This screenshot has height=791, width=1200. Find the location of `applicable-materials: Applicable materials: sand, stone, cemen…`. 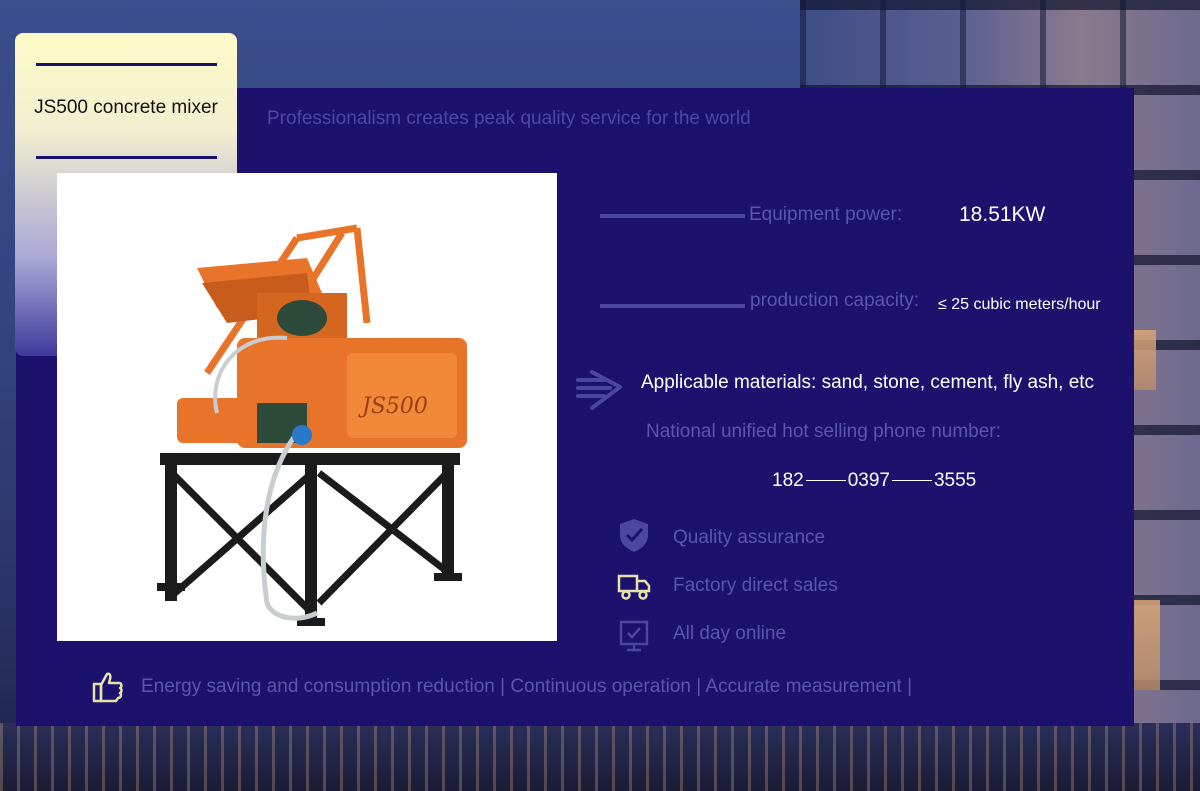

applicable-materials: Applicable materials: sand, stone, cemen… is located at coordinates (868, 382).